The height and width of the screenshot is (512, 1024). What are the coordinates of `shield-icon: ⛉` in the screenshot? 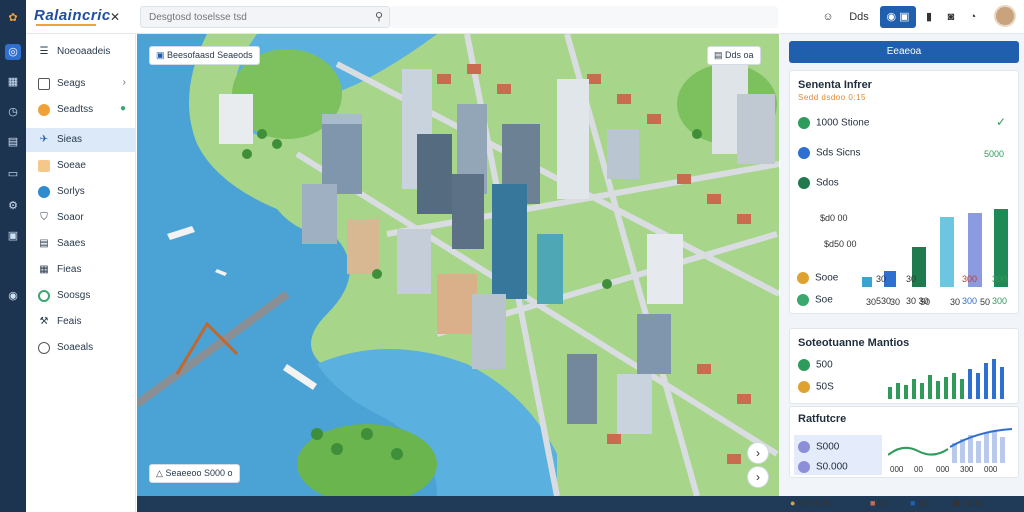 It's located at (44, 217).